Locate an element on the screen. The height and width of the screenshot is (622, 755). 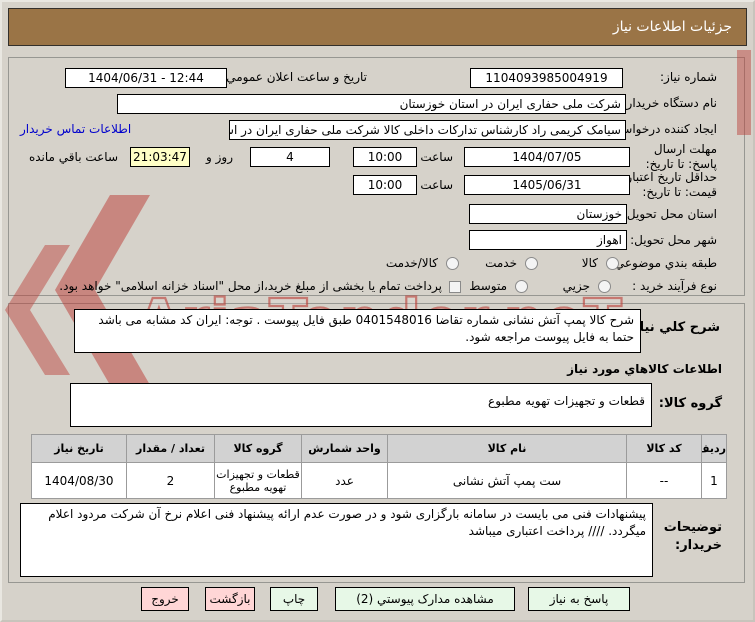
classification-label: طبقه بندي موضوعي: is located at coordinates (663, 263).